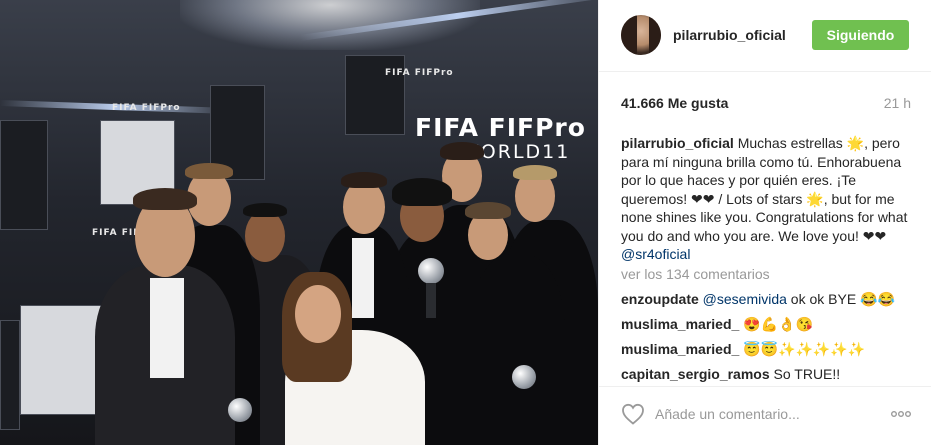 The image size is (931, 445). What do you see at coordinates (641, 35) in the screenshot?
I see `avatar` at bounding box center [641, 35].